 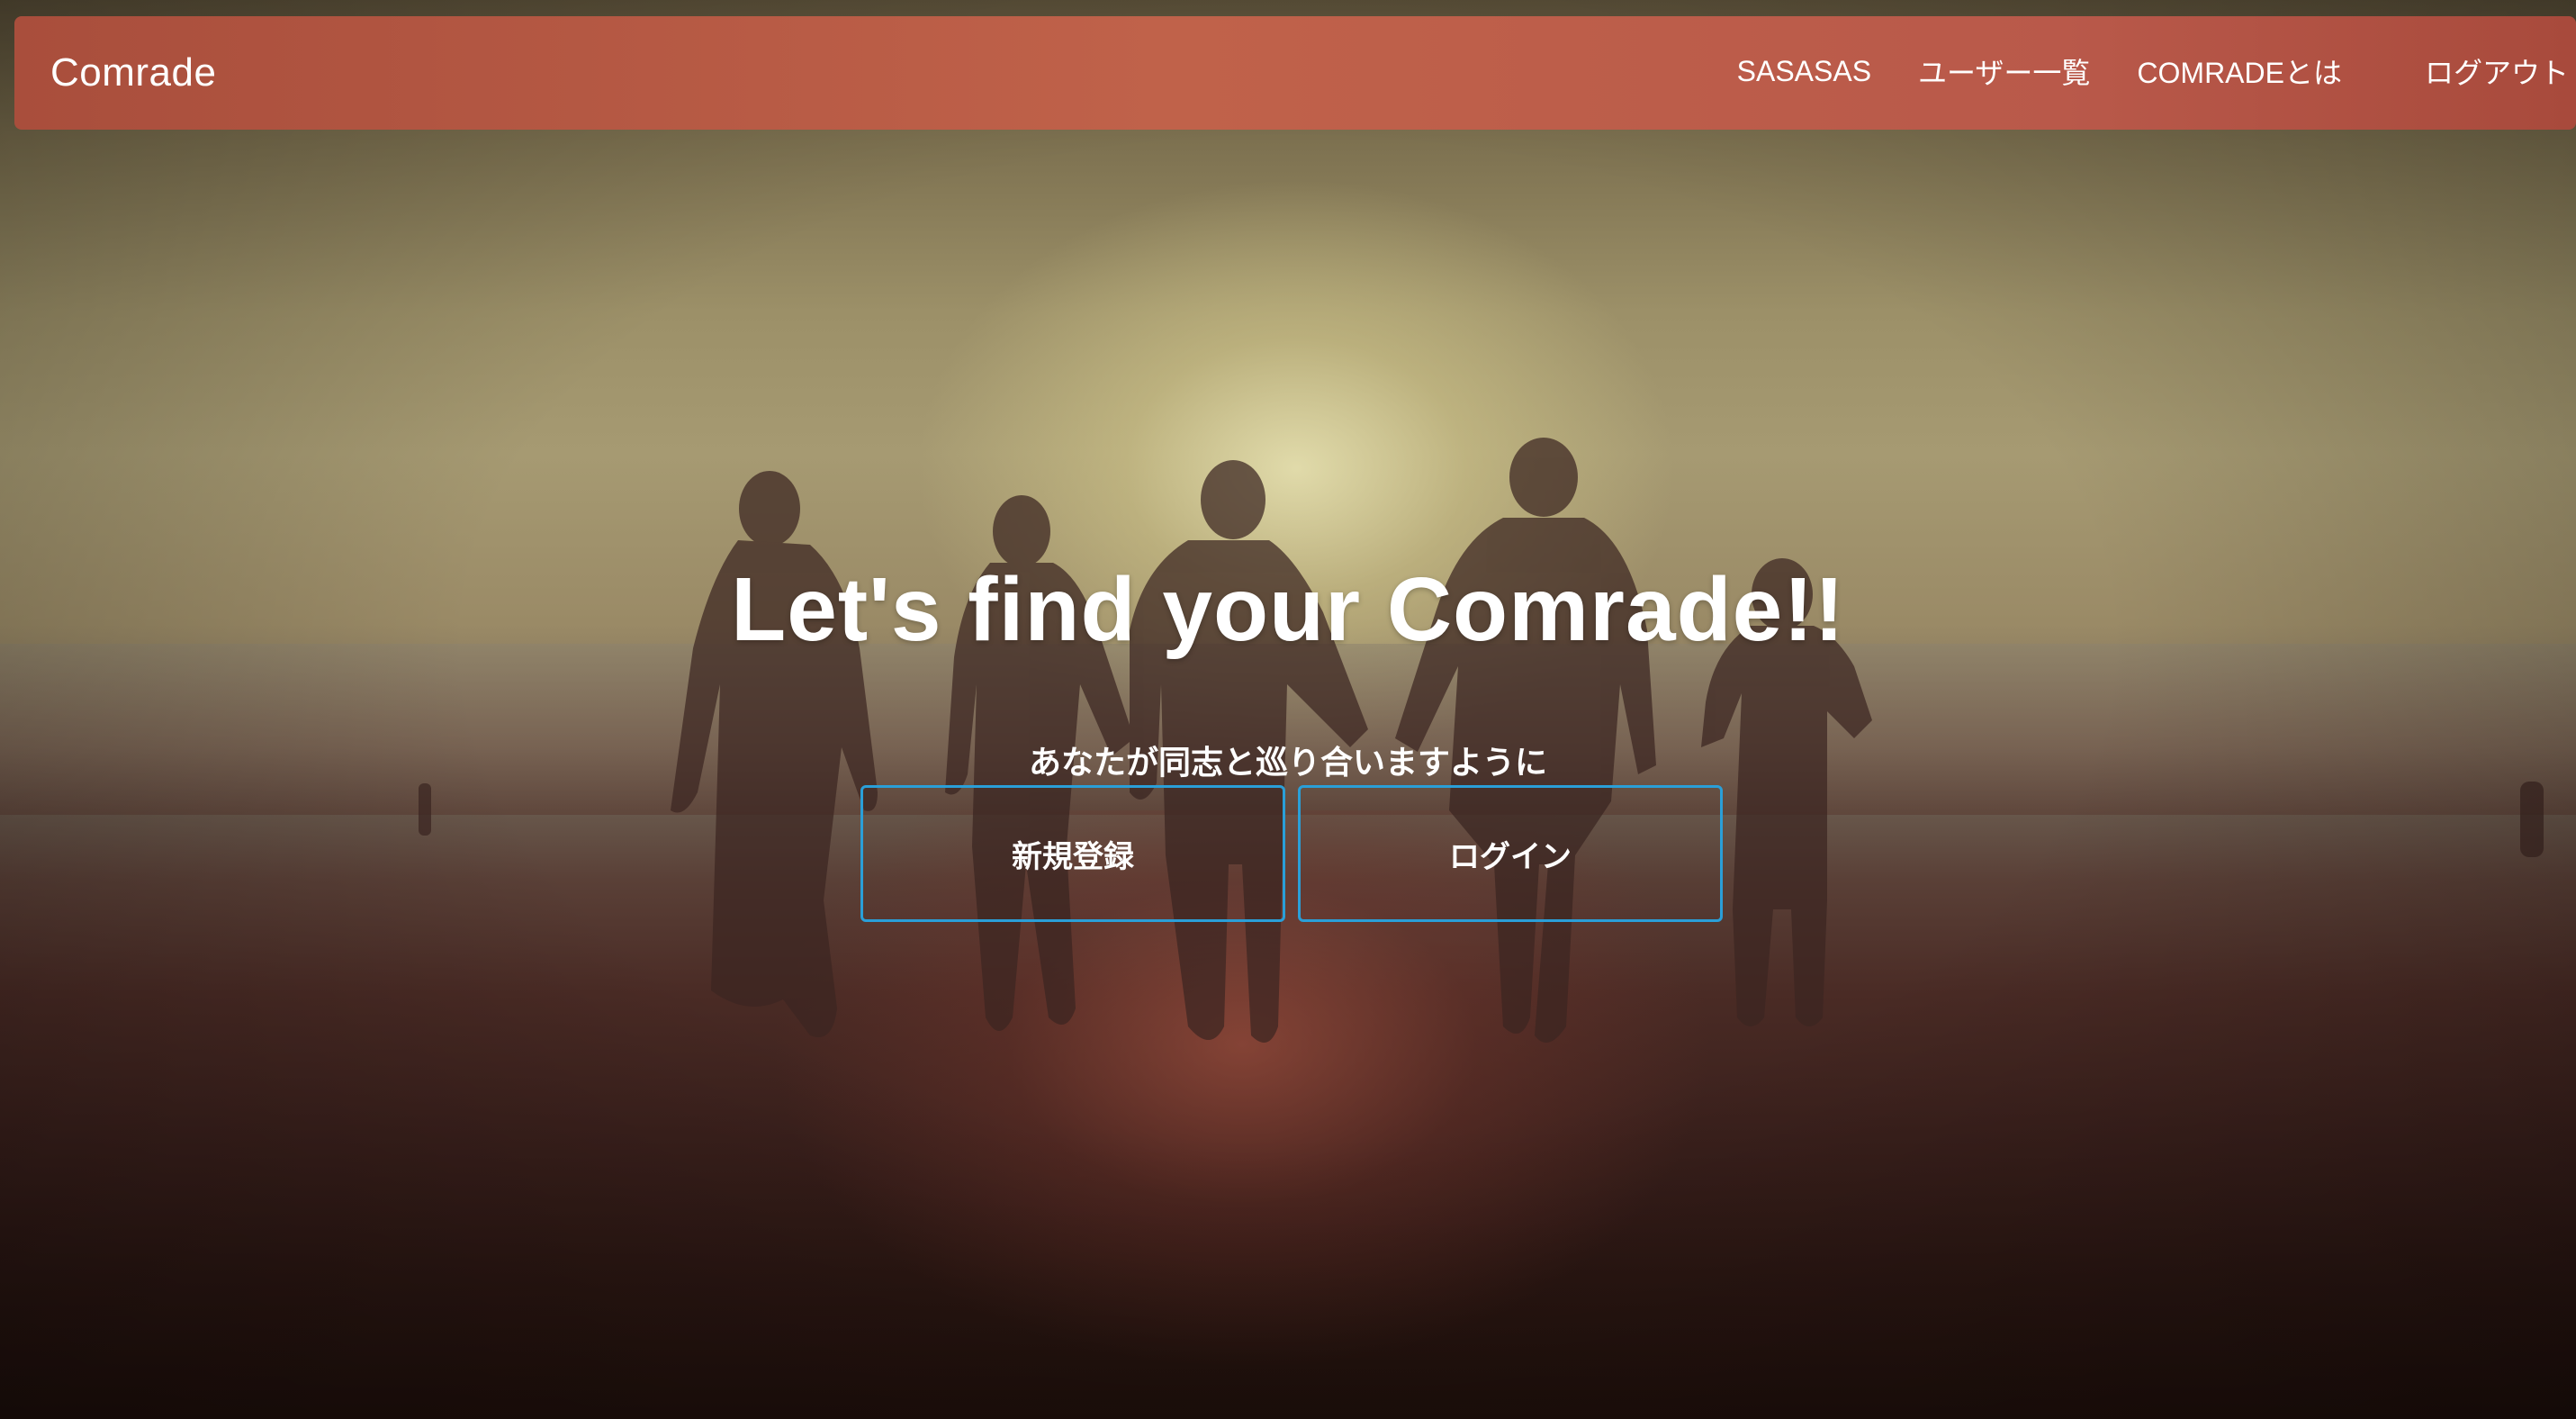 I want to click on hero-title: Let's find your Comrade!!, so click(x=1288, y=609).